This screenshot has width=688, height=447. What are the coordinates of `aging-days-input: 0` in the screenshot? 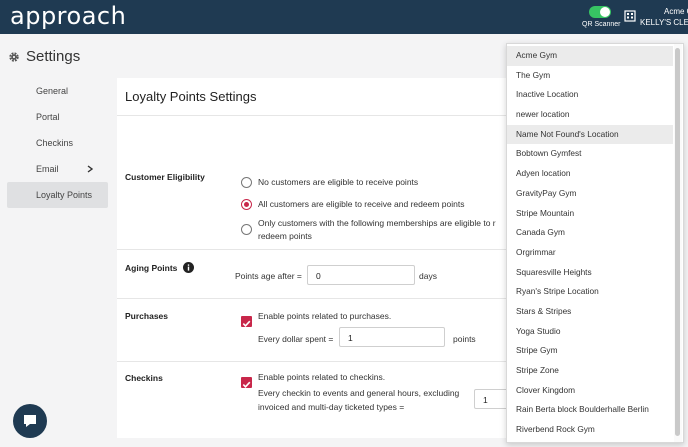 It's located at (361, 275).